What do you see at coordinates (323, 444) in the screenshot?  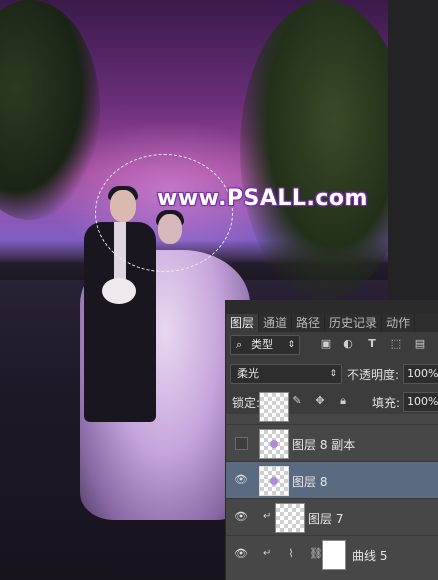 I see `layer-name: 图层 8 副本` at bounding box center [323, 444].